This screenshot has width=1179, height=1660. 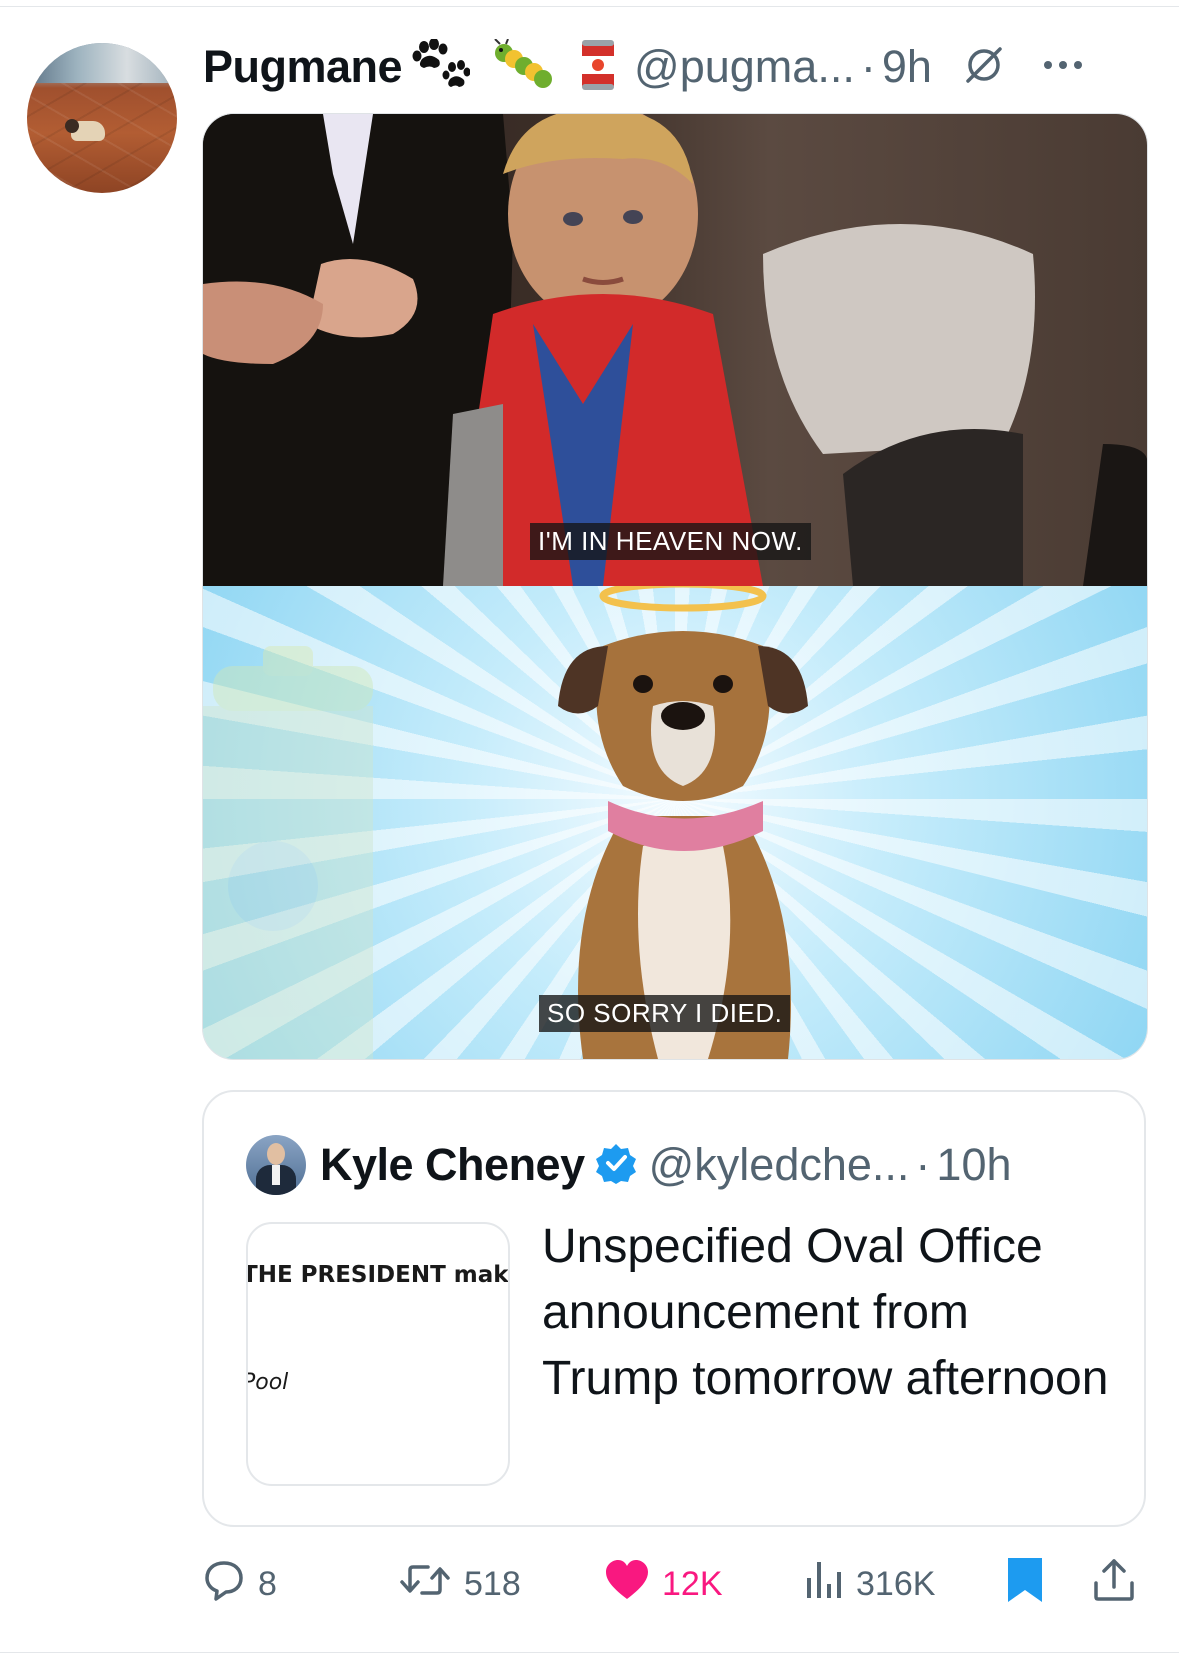 What do you see at coordinates (85, 130) in the screenshot?
I see `pug-figure` at bounding box center [85, 130].